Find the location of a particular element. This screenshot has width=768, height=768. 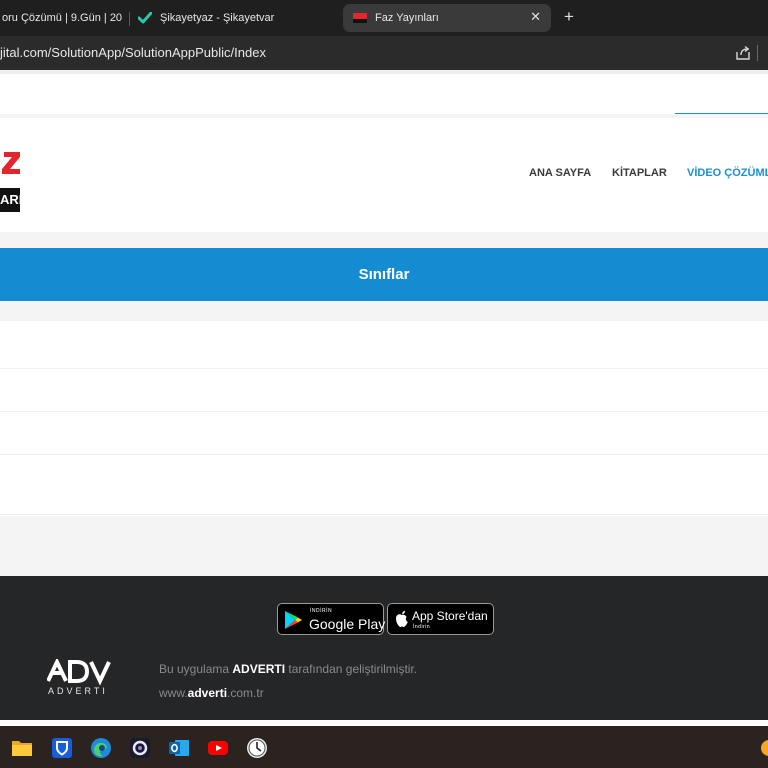

app-store-button: App Store'dan İndirin is located at coordinates (440, 619).